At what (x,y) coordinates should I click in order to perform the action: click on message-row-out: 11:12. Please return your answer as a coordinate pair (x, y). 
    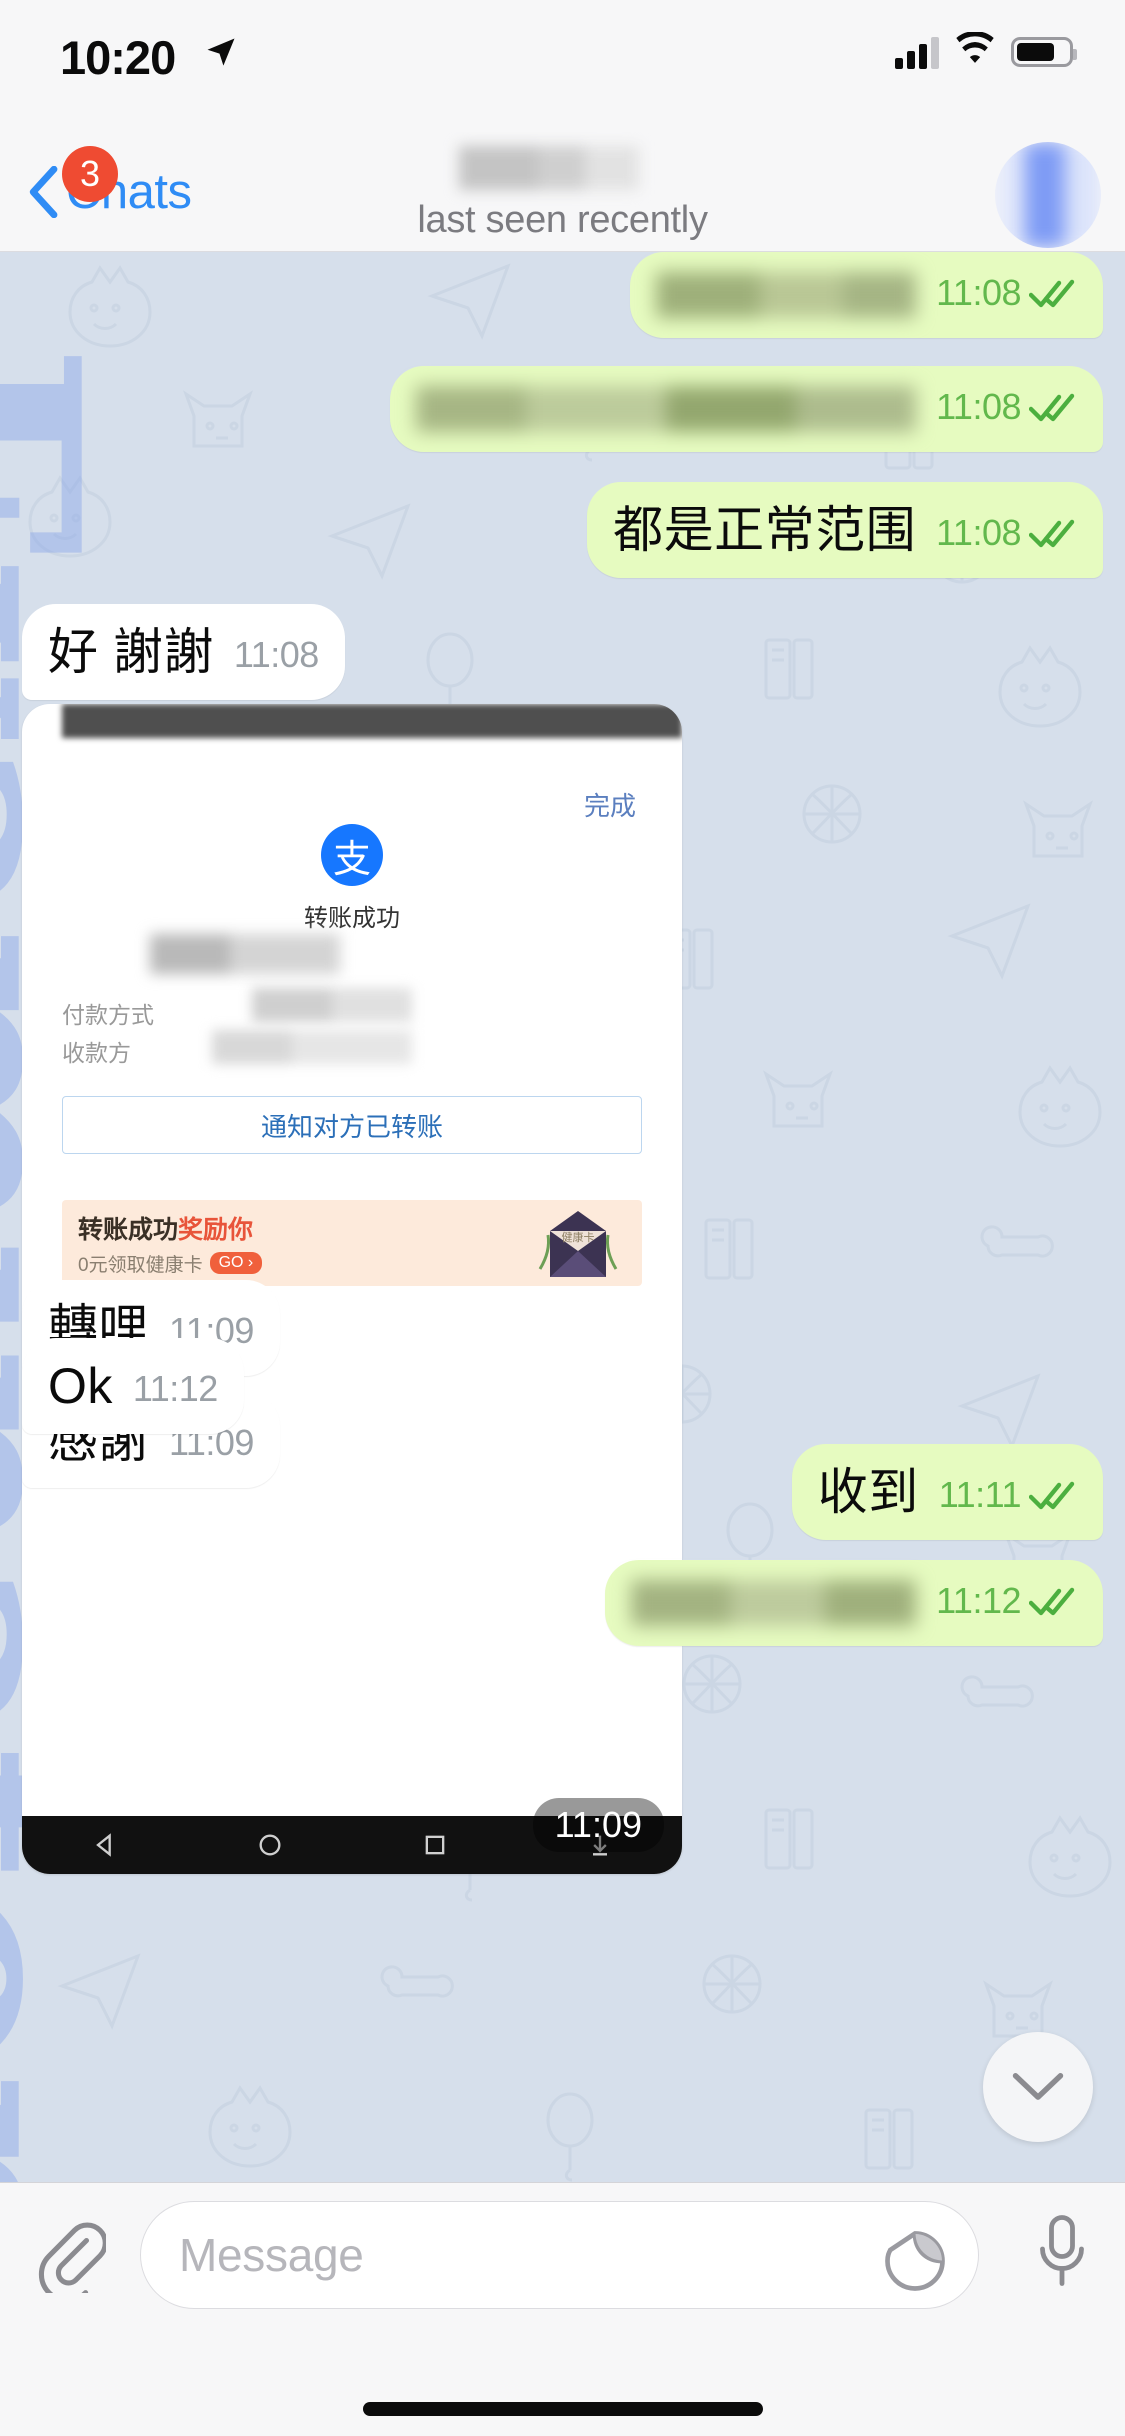
    Looking at the image, I should click on (854, 1603).